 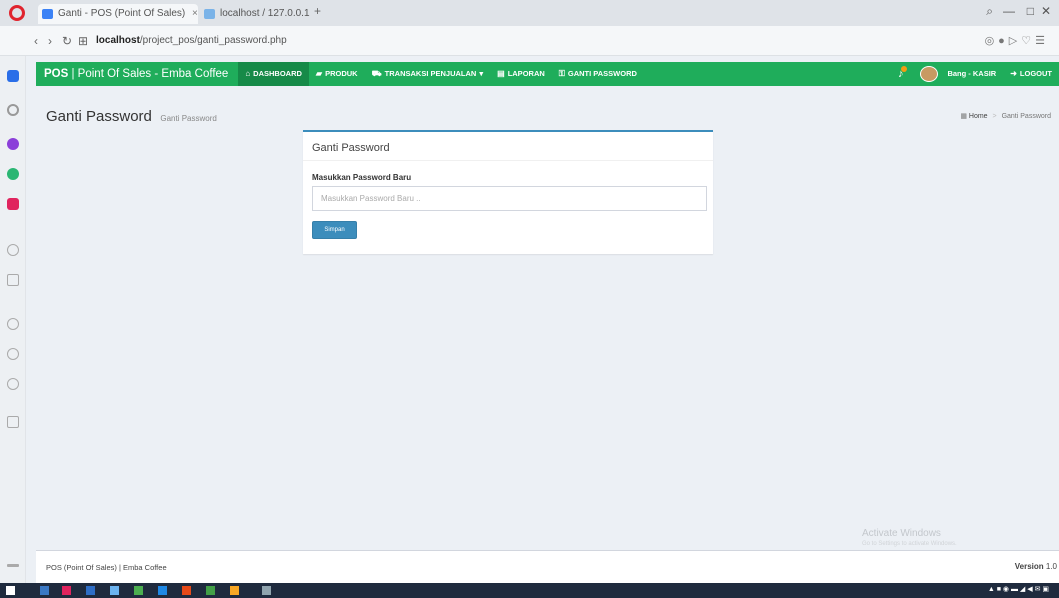 I want to click on document-icon: ▤, so click(x=501, y=73).